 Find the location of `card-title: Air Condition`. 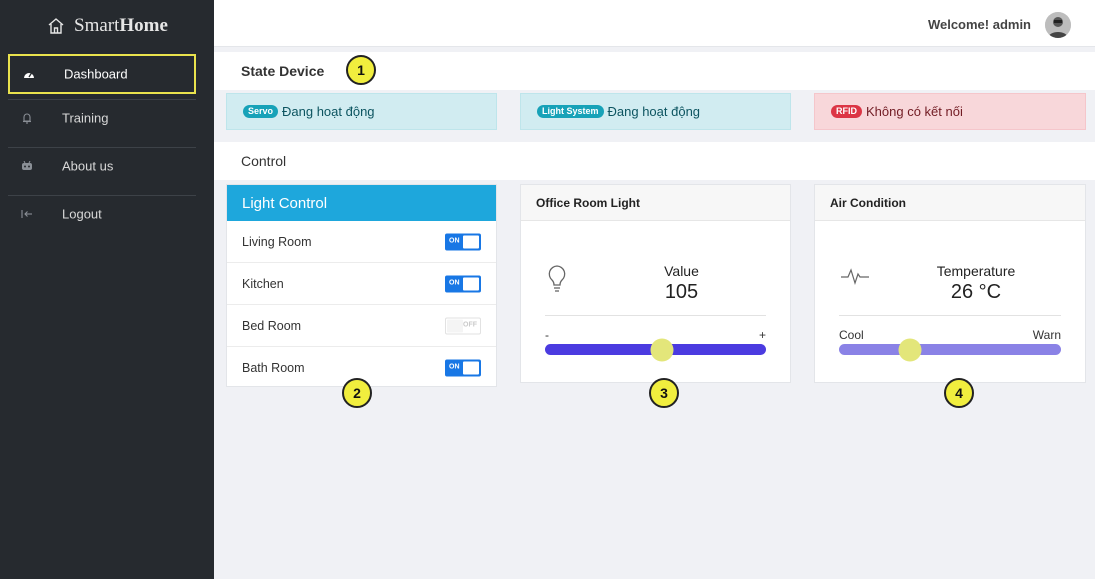

card-title: Air Condition is located at coordinates (950, 203).